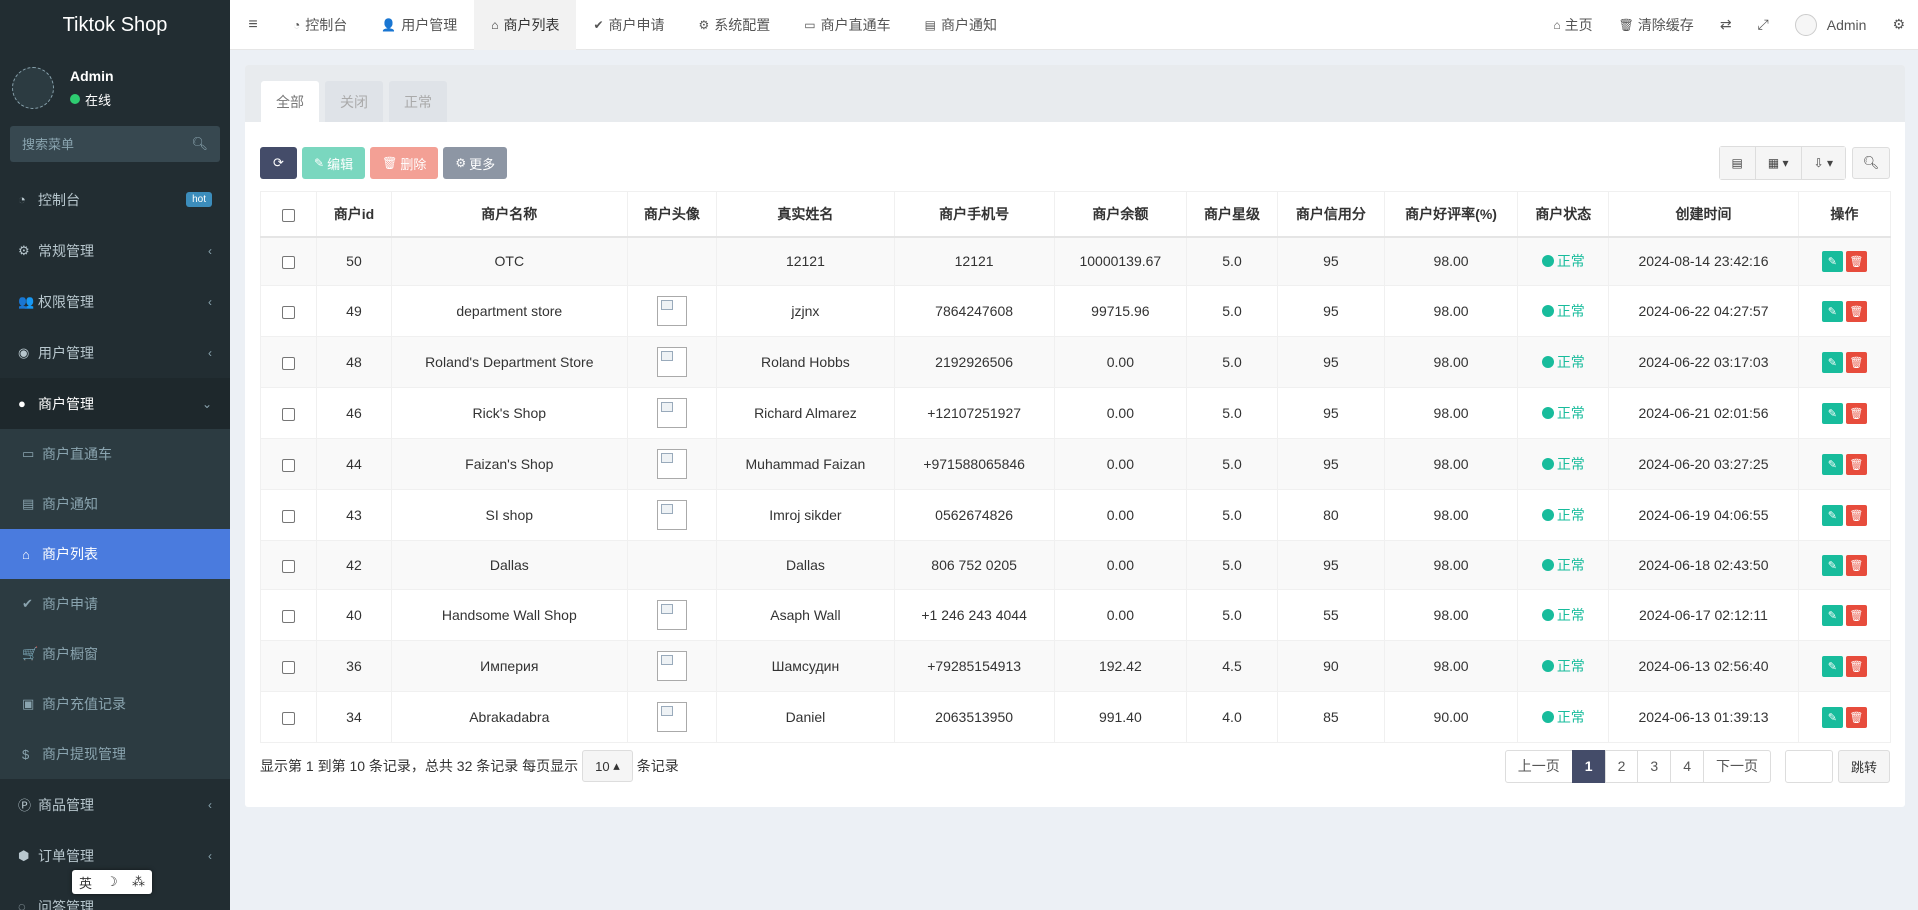  I want to click on column-header: 商户手机号, so click(974, 214).